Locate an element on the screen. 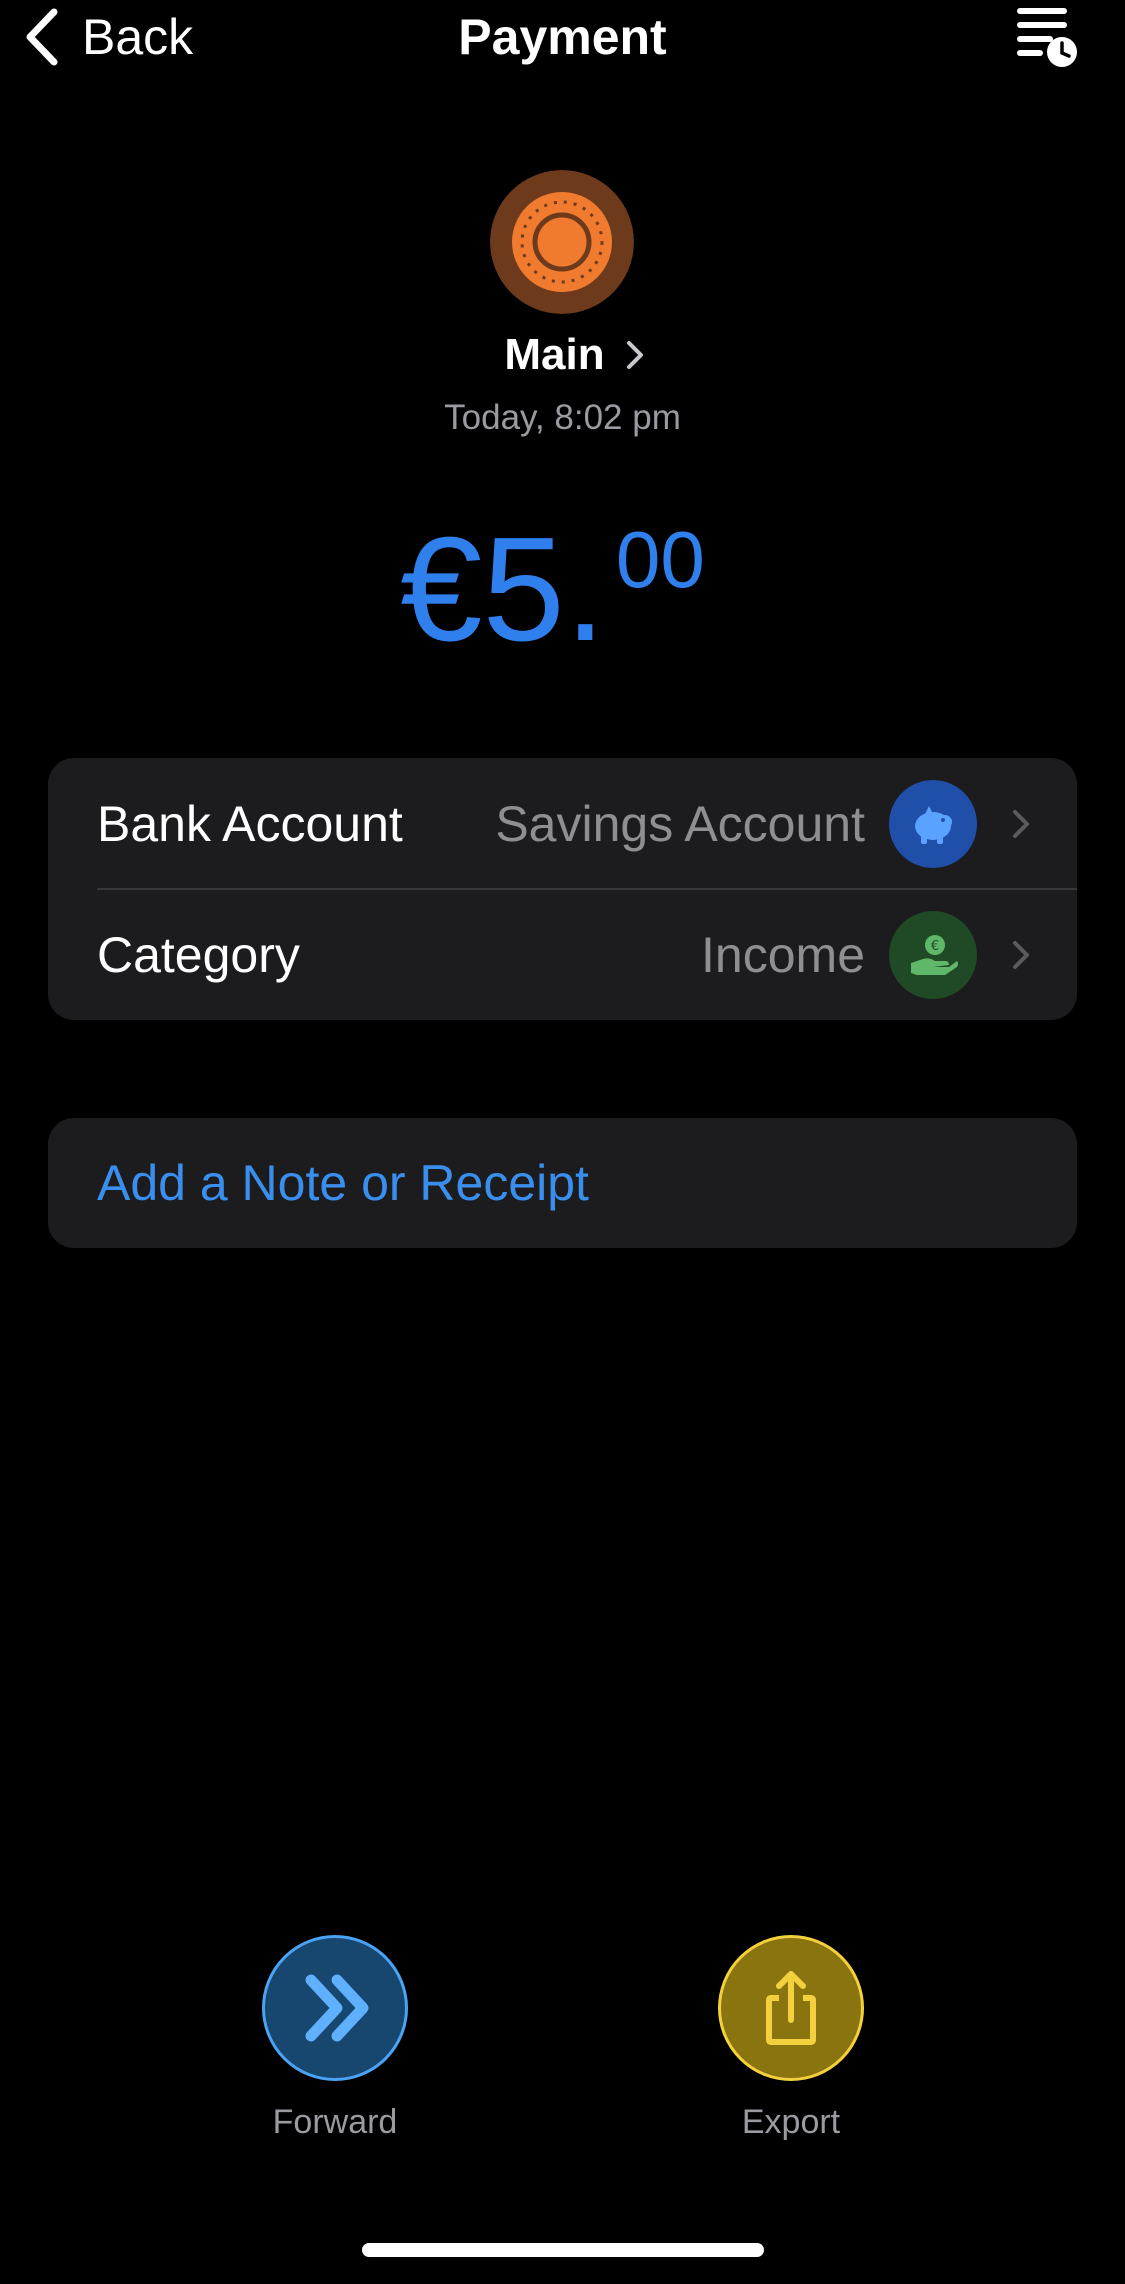 The height and width of the screenshot is (2284, 1125). account-name: Main is located at coordinates (554, 354).